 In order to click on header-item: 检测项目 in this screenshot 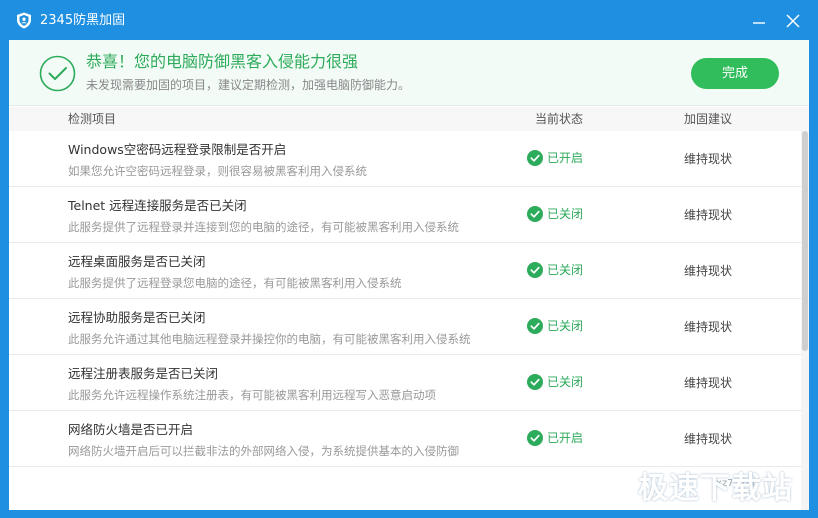, I will do `click(92, 119)`.